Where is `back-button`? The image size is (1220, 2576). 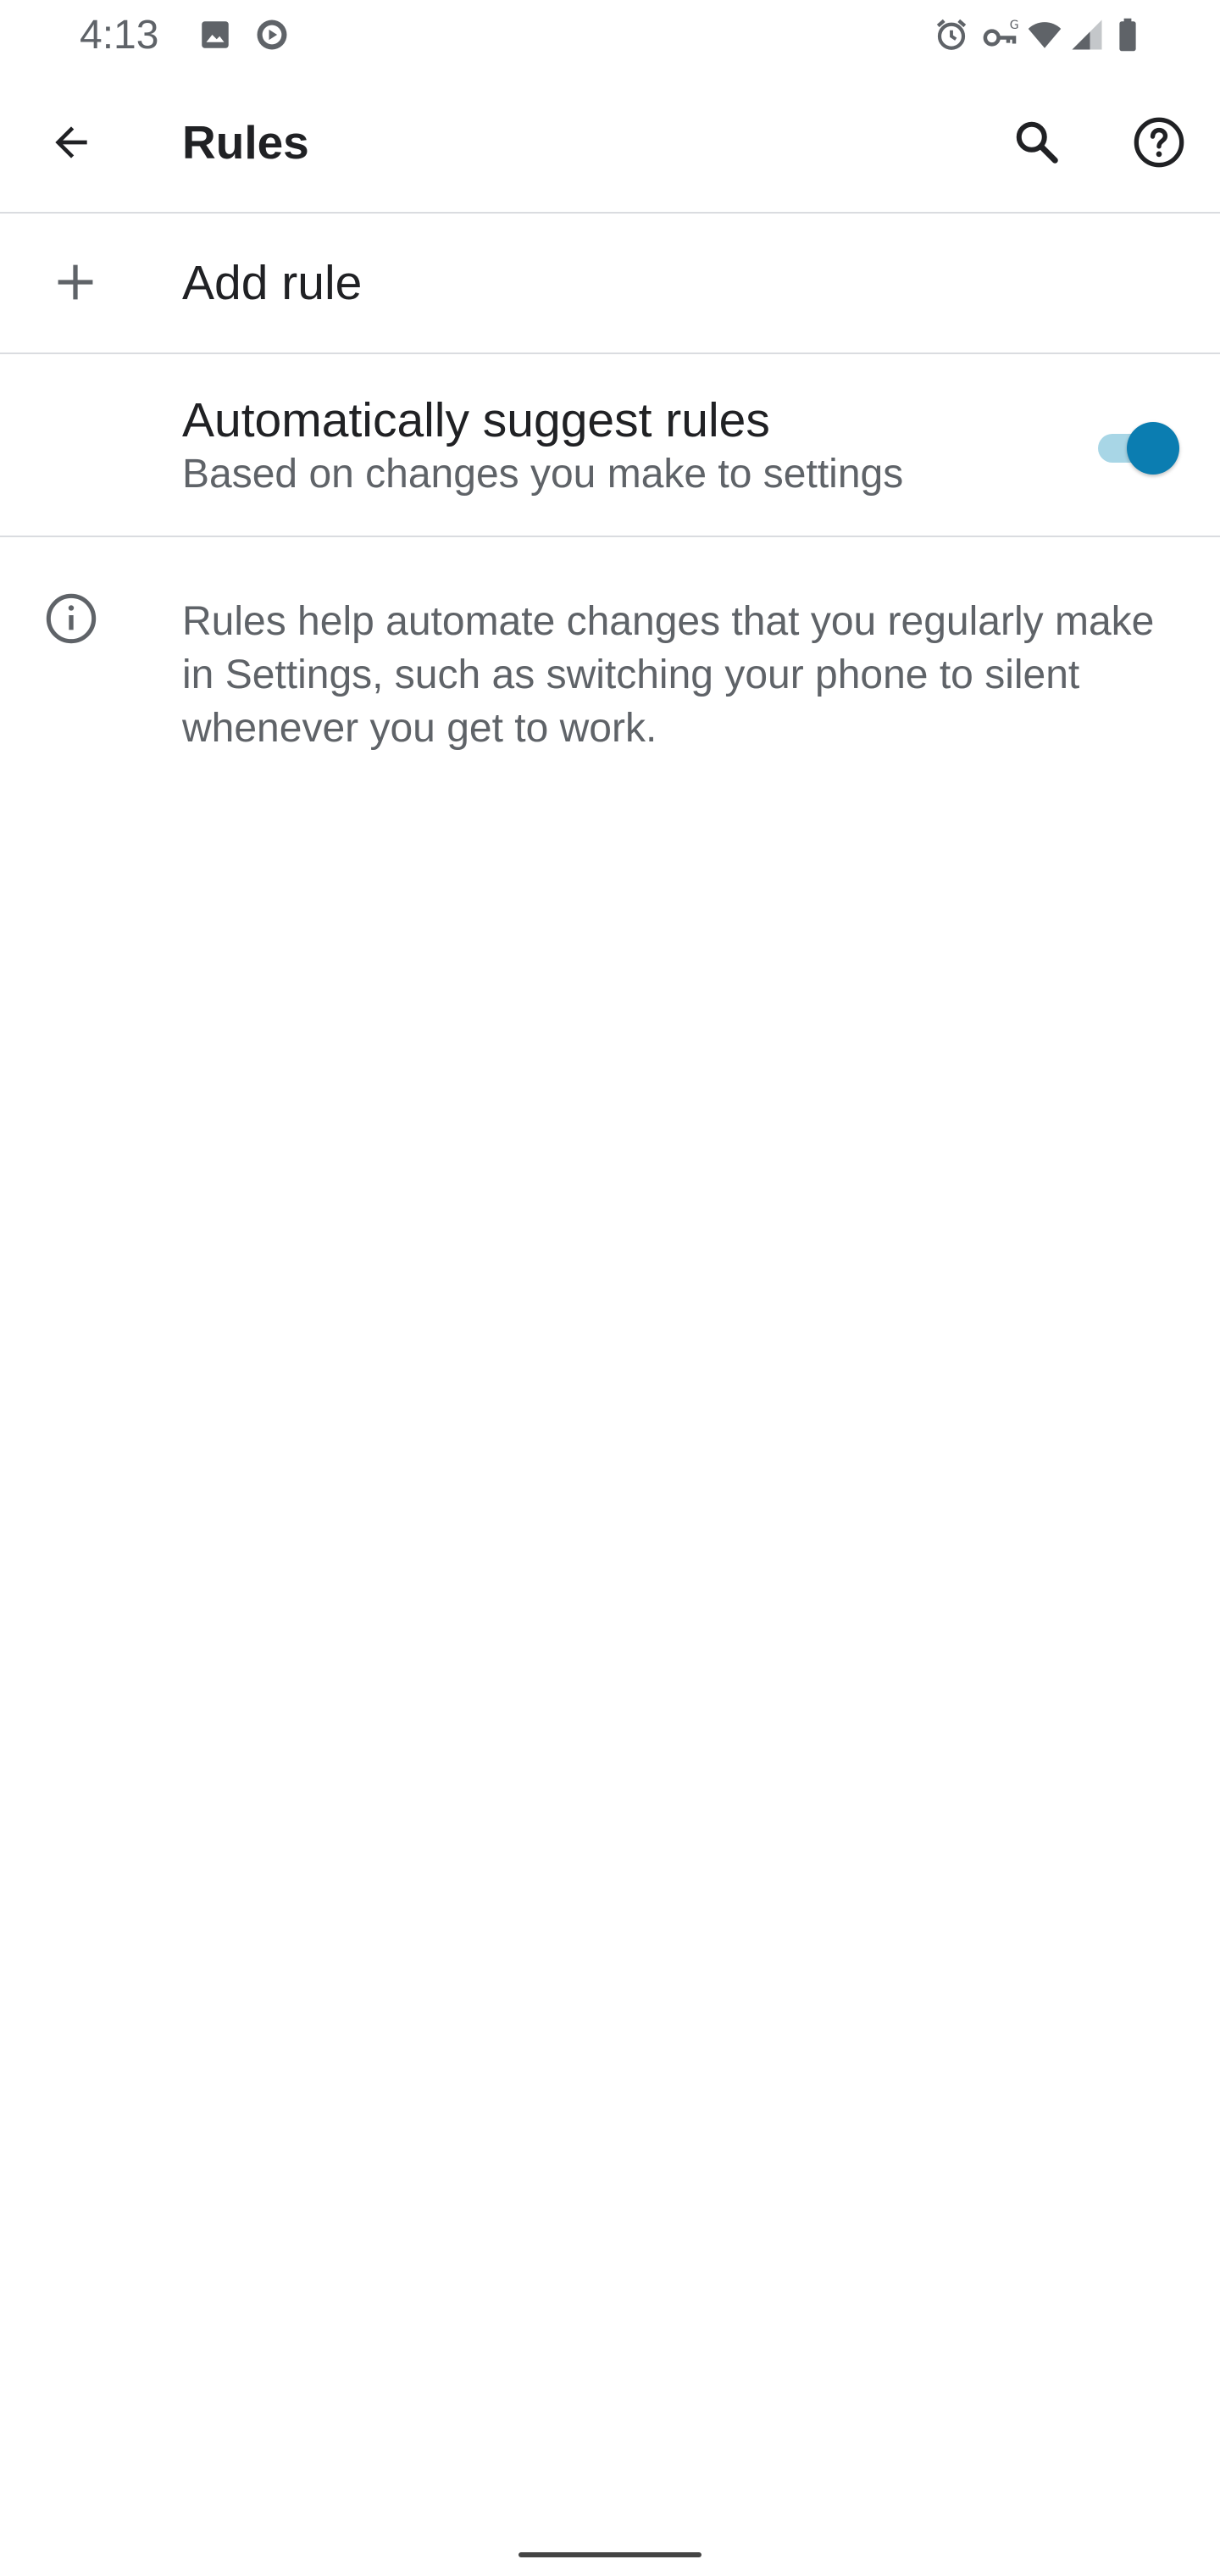
back-button is located at coordinates (71, 142).